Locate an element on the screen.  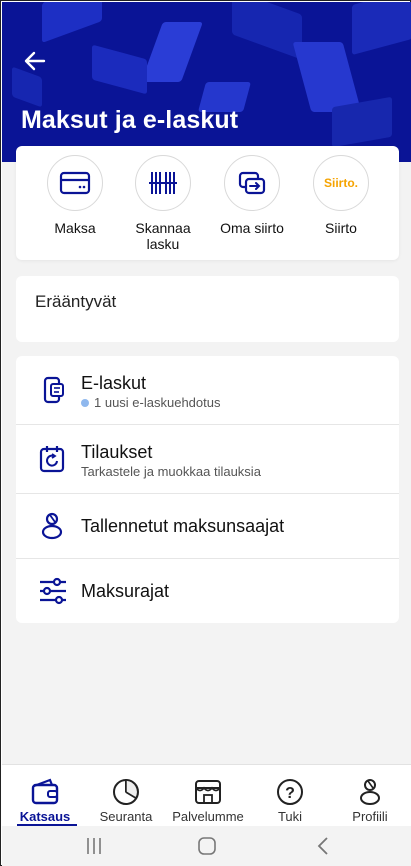
nav-tab-overview: Katsaus is located at coordinates (45, 796).